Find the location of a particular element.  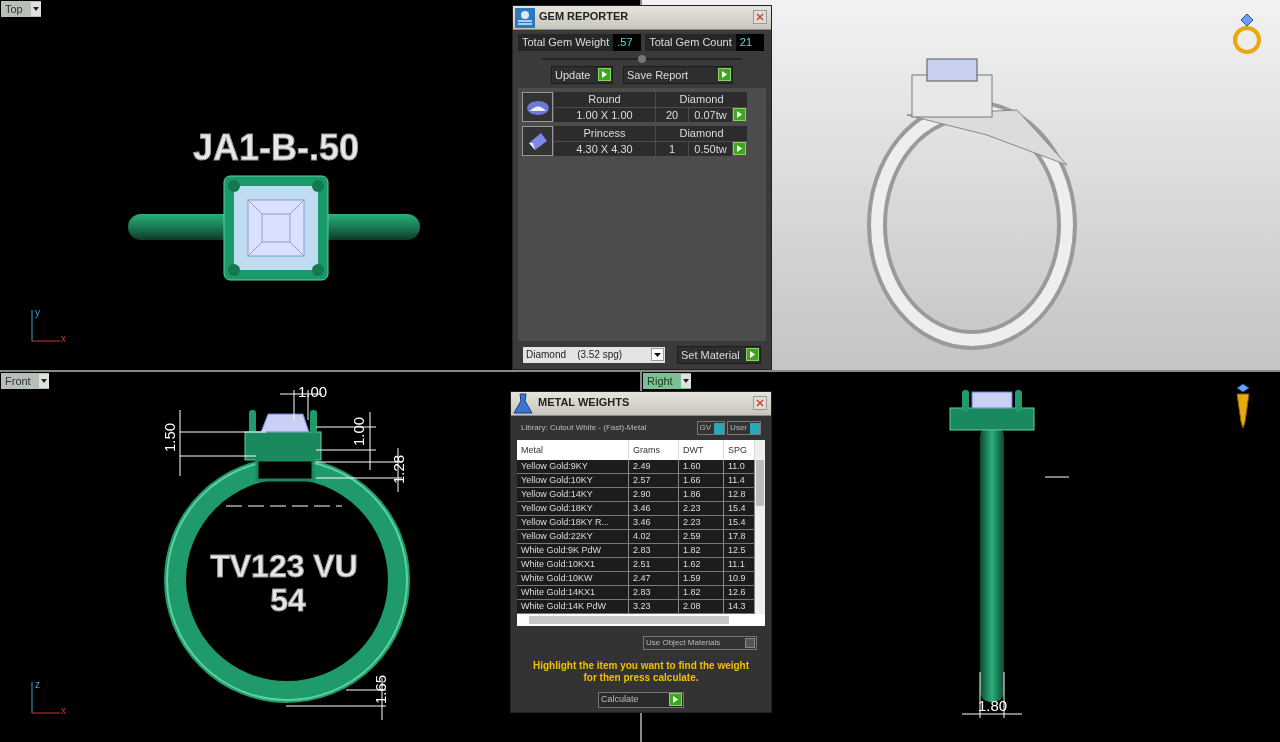

gem-shape: Princess is located at coordinates (604, 133).